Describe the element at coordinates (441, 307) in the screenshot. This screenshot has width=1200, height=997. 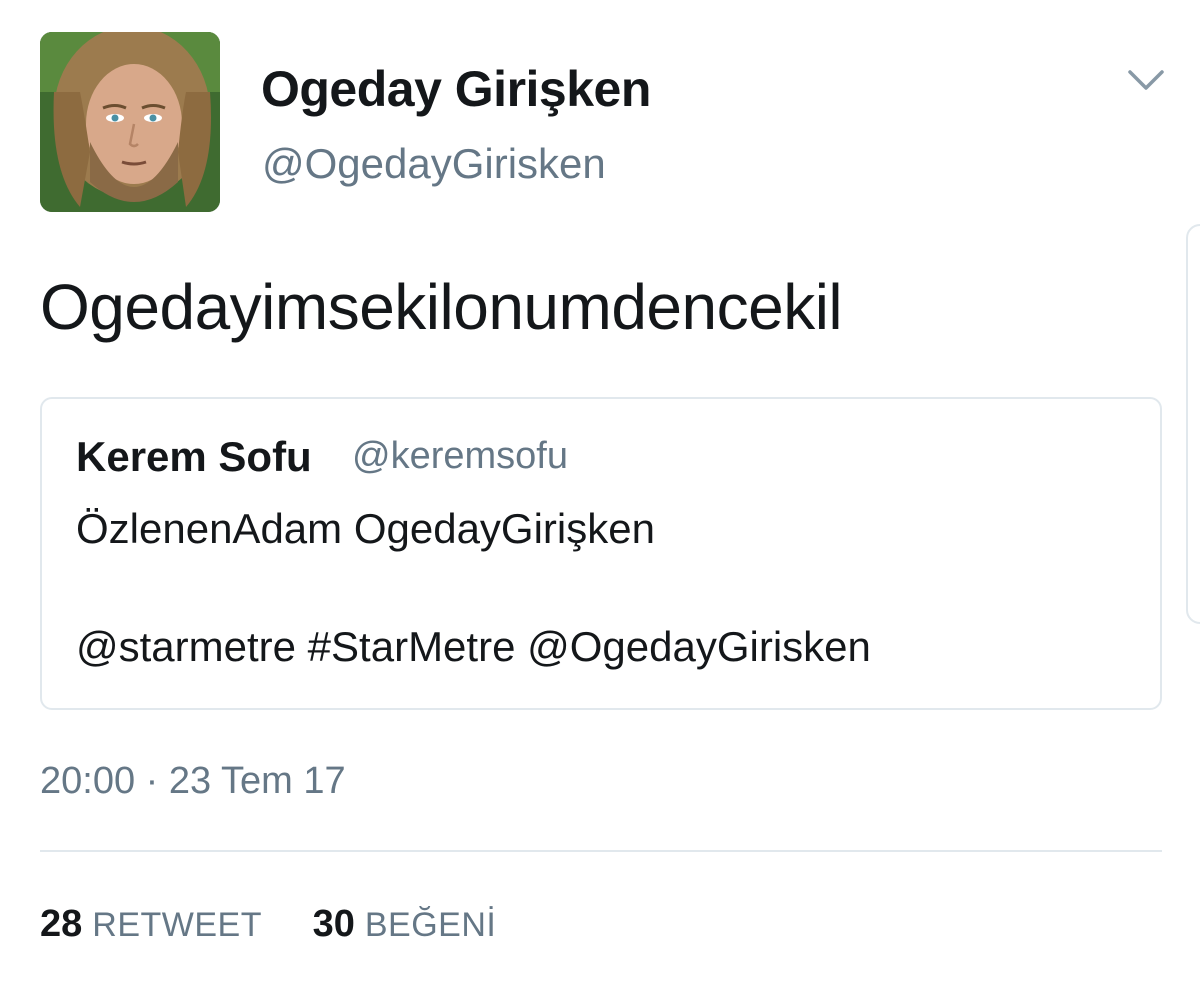
I see `tweet-text: Ogedayimsekilonumdencekil` at that location.